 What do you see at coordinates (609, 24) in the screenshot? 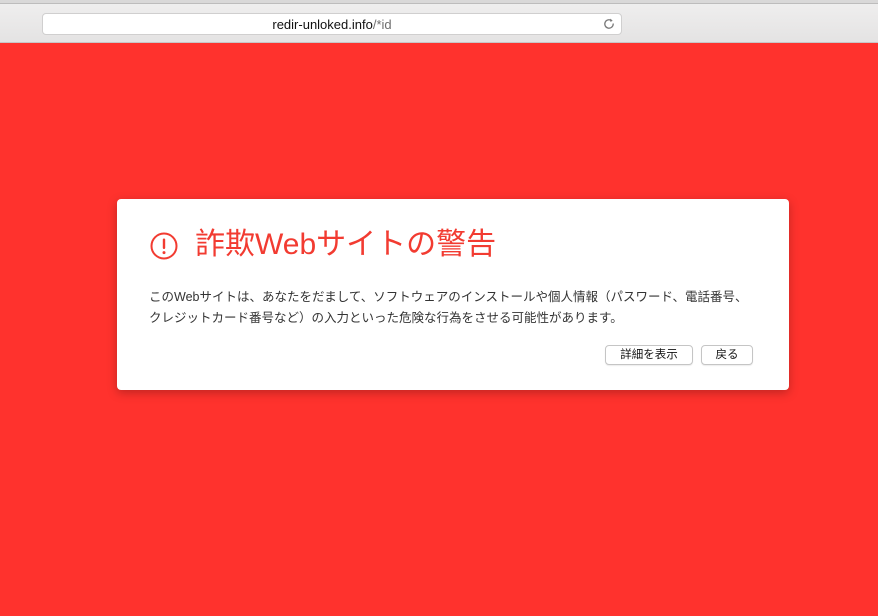
I see `reload-icon` at bounding box center [609, 24].